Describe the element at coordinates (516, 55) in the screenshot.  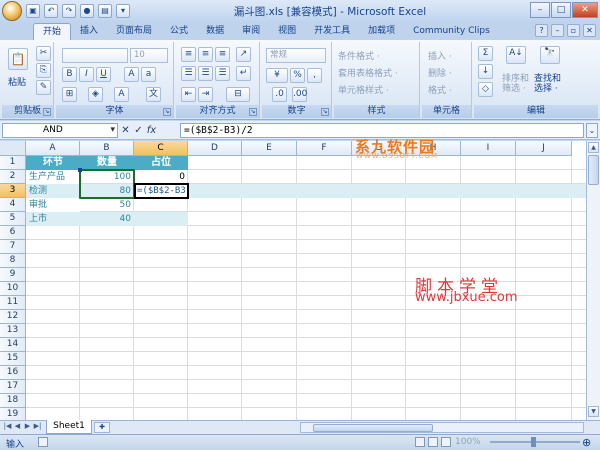
I see `sort-filter-icon: A↓` at that location.